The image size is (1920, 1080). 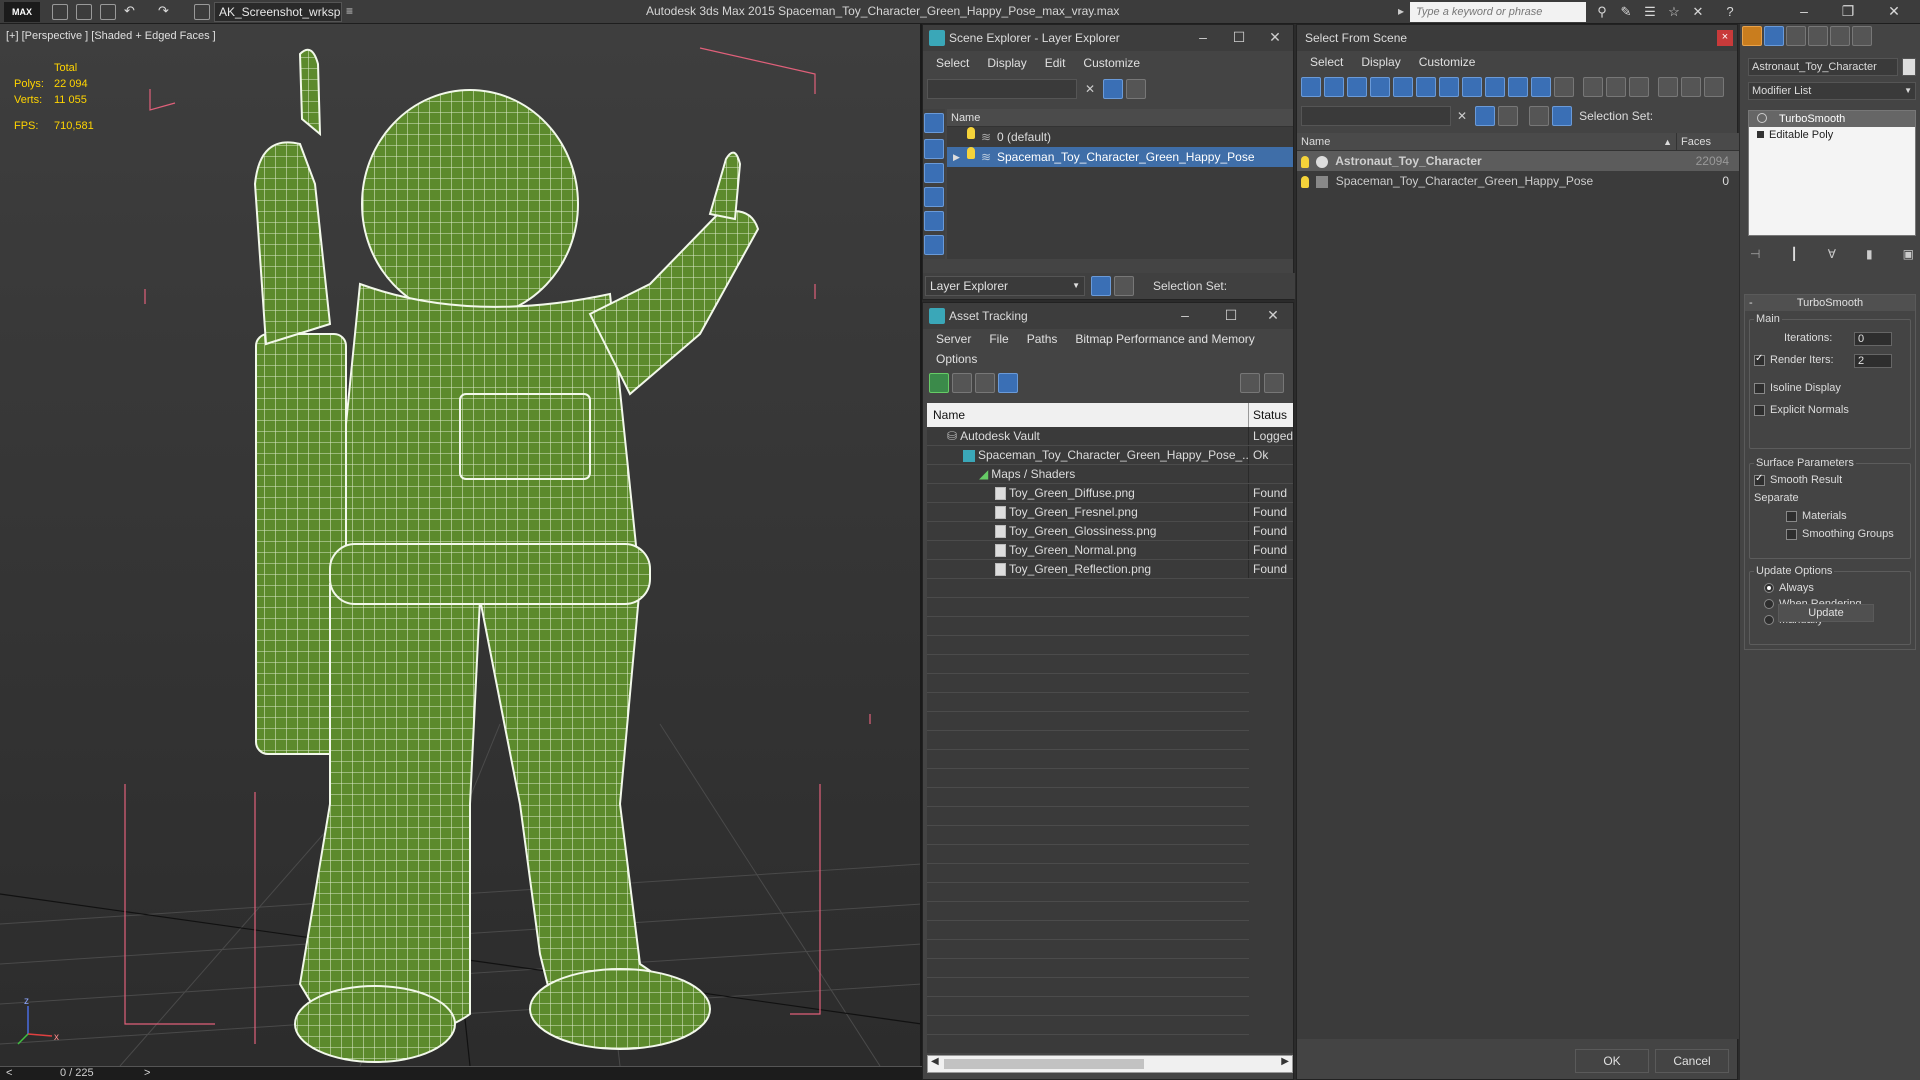 I want to click on scroll-right-icon: ▶, so click(x=1285, y=1061).